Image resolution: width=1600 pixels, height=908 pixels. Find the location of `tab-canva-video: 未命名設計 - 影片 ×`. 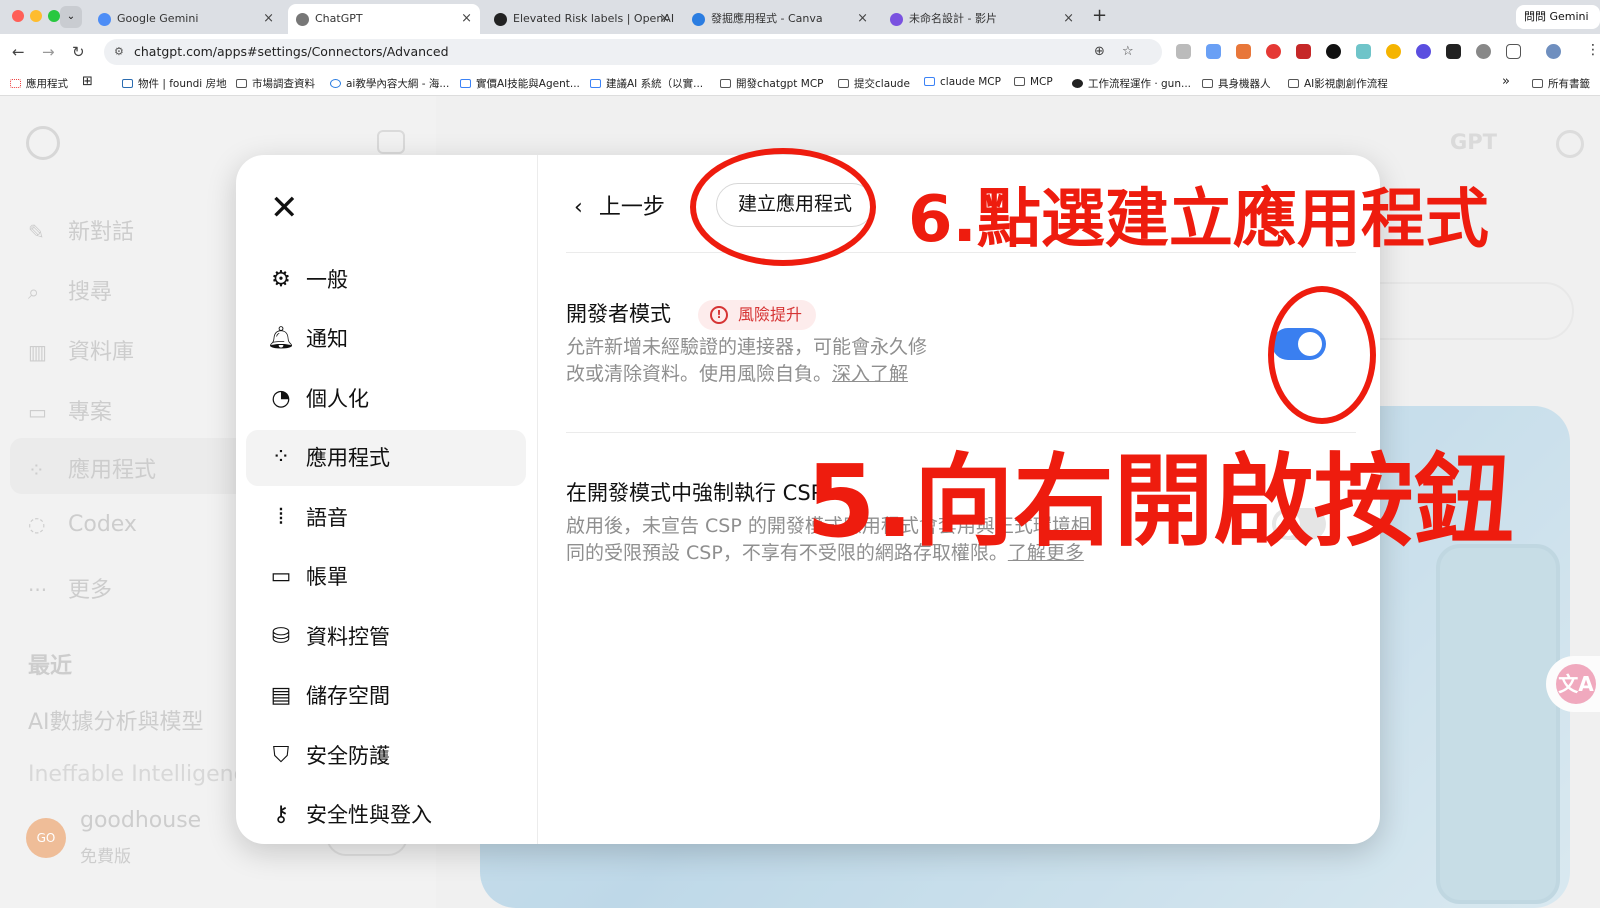

tab-canva-video: 未命名設計 - 影片 × is located at coordinates (982, 19).